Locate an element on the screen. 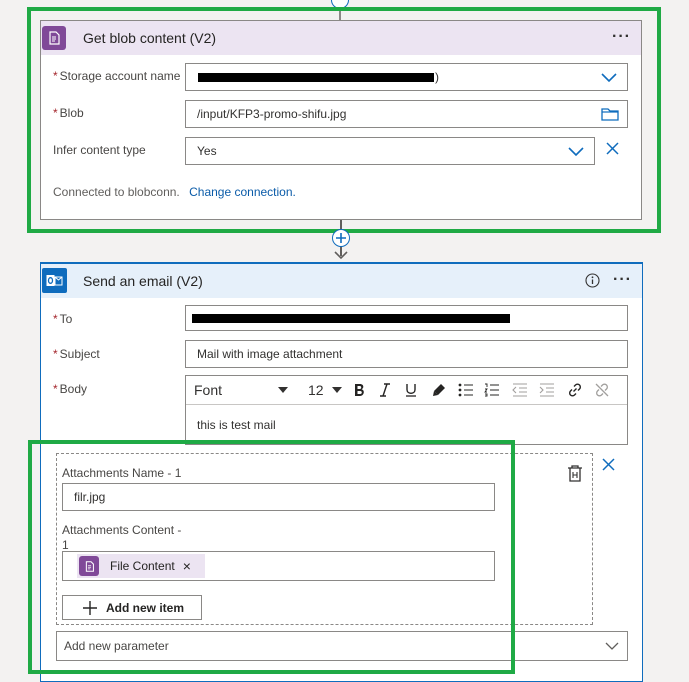 Image resolution: width=689 pixels, height=682 pixels. storage-account-suffix: ) is located at coordinates (437, 77).